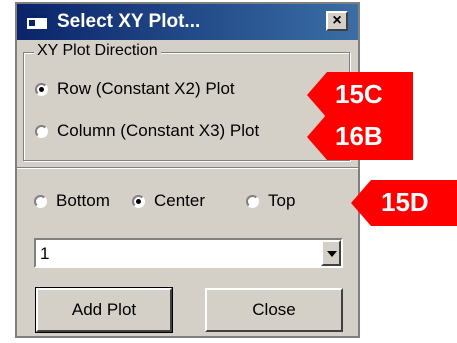 This screenshot has width=457, height=343. What do you see at coordinates (337, 21) in the screenshot?
I see `close-icon: ×` at bounding box center [337, 21].